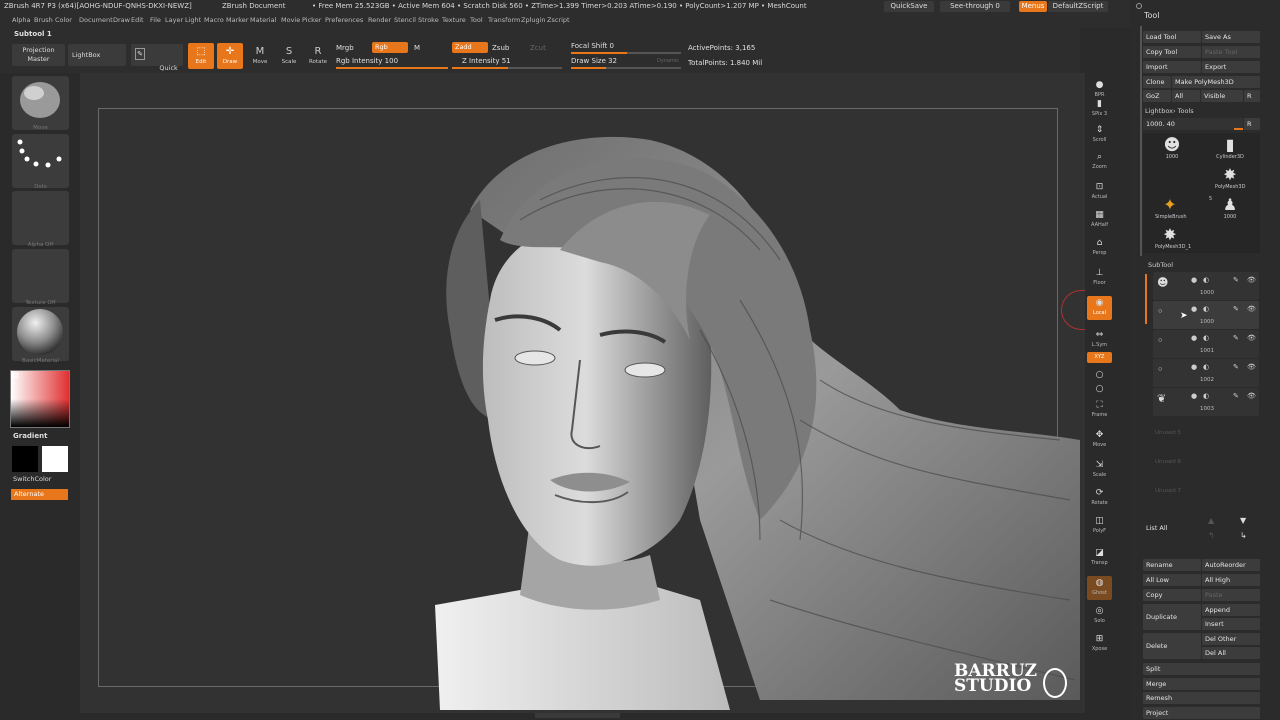 This screenshot has width=1280, height=720. I want to click on move-down-icon: ▼, so click(1243, 520).